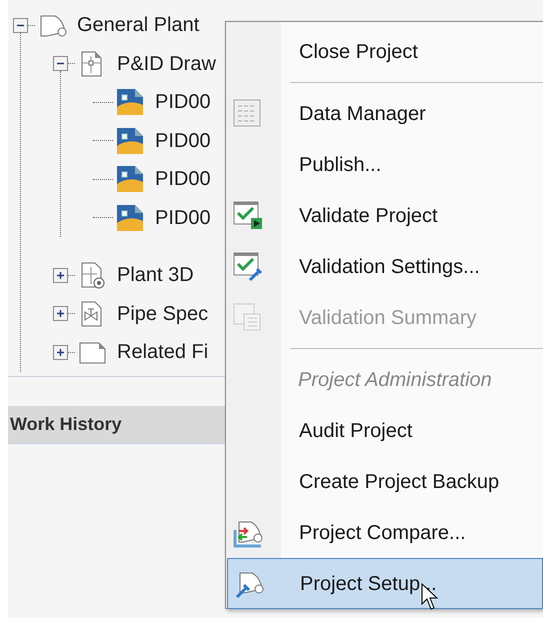 Image resolution: width=543 pixels, height=618 pixels. Describe the element at coordinates (384, 215) in the screenshot. I see `menu-item: Validate Project` at that location.